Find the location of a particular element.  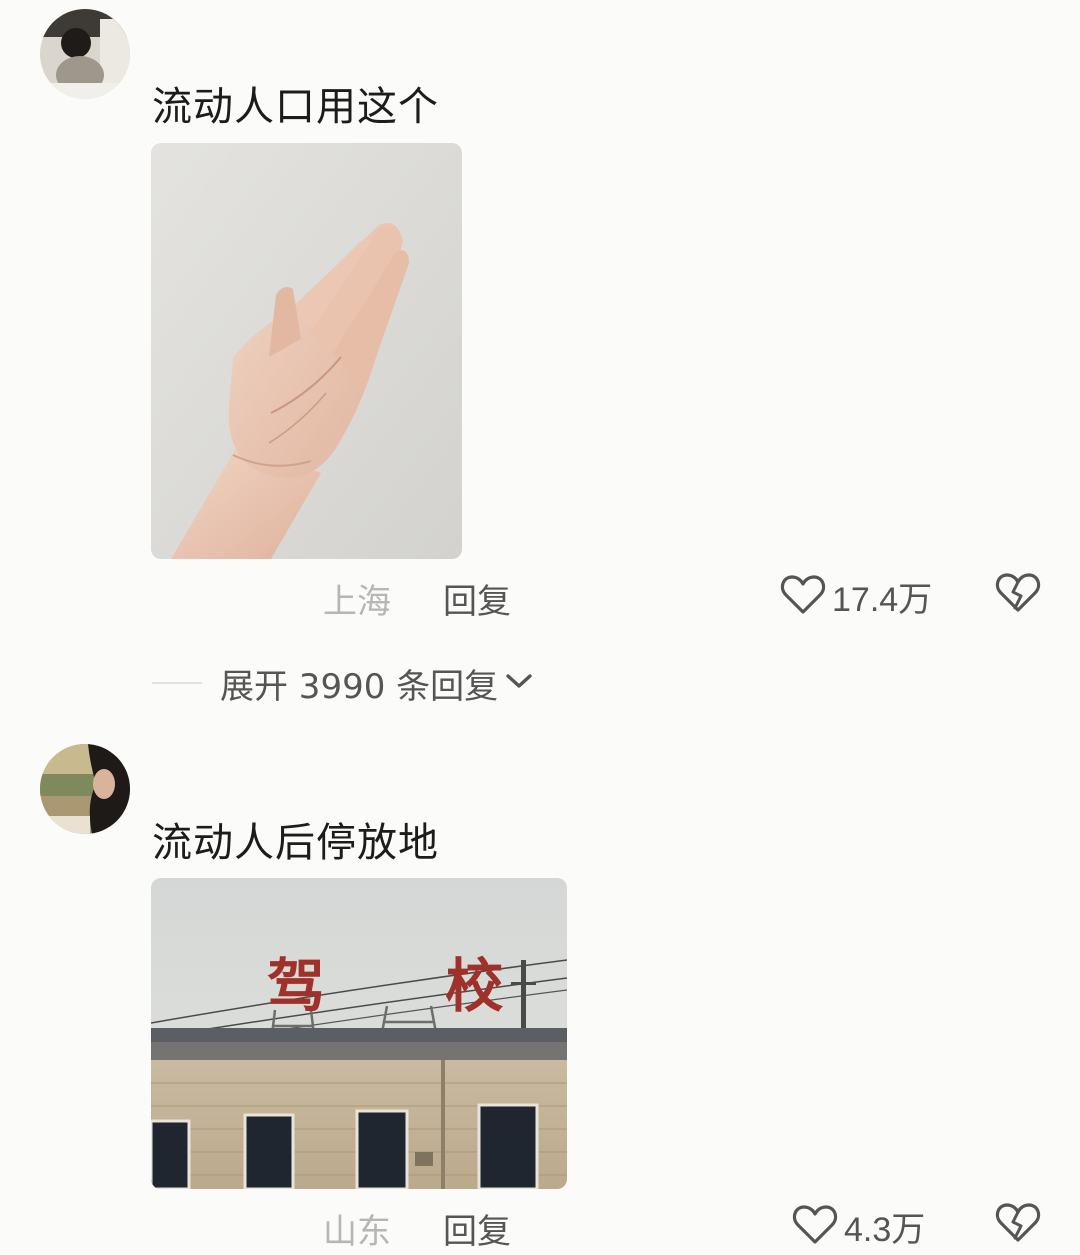

like-button: 4.3万 is located at coordinates (858, 1226).